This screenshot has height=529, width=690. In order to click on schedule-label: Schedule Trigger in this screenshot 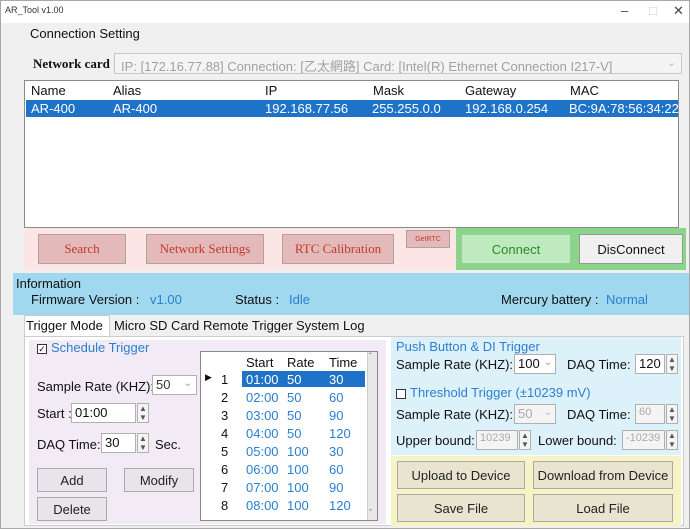, I will do `click(100, 347)`.